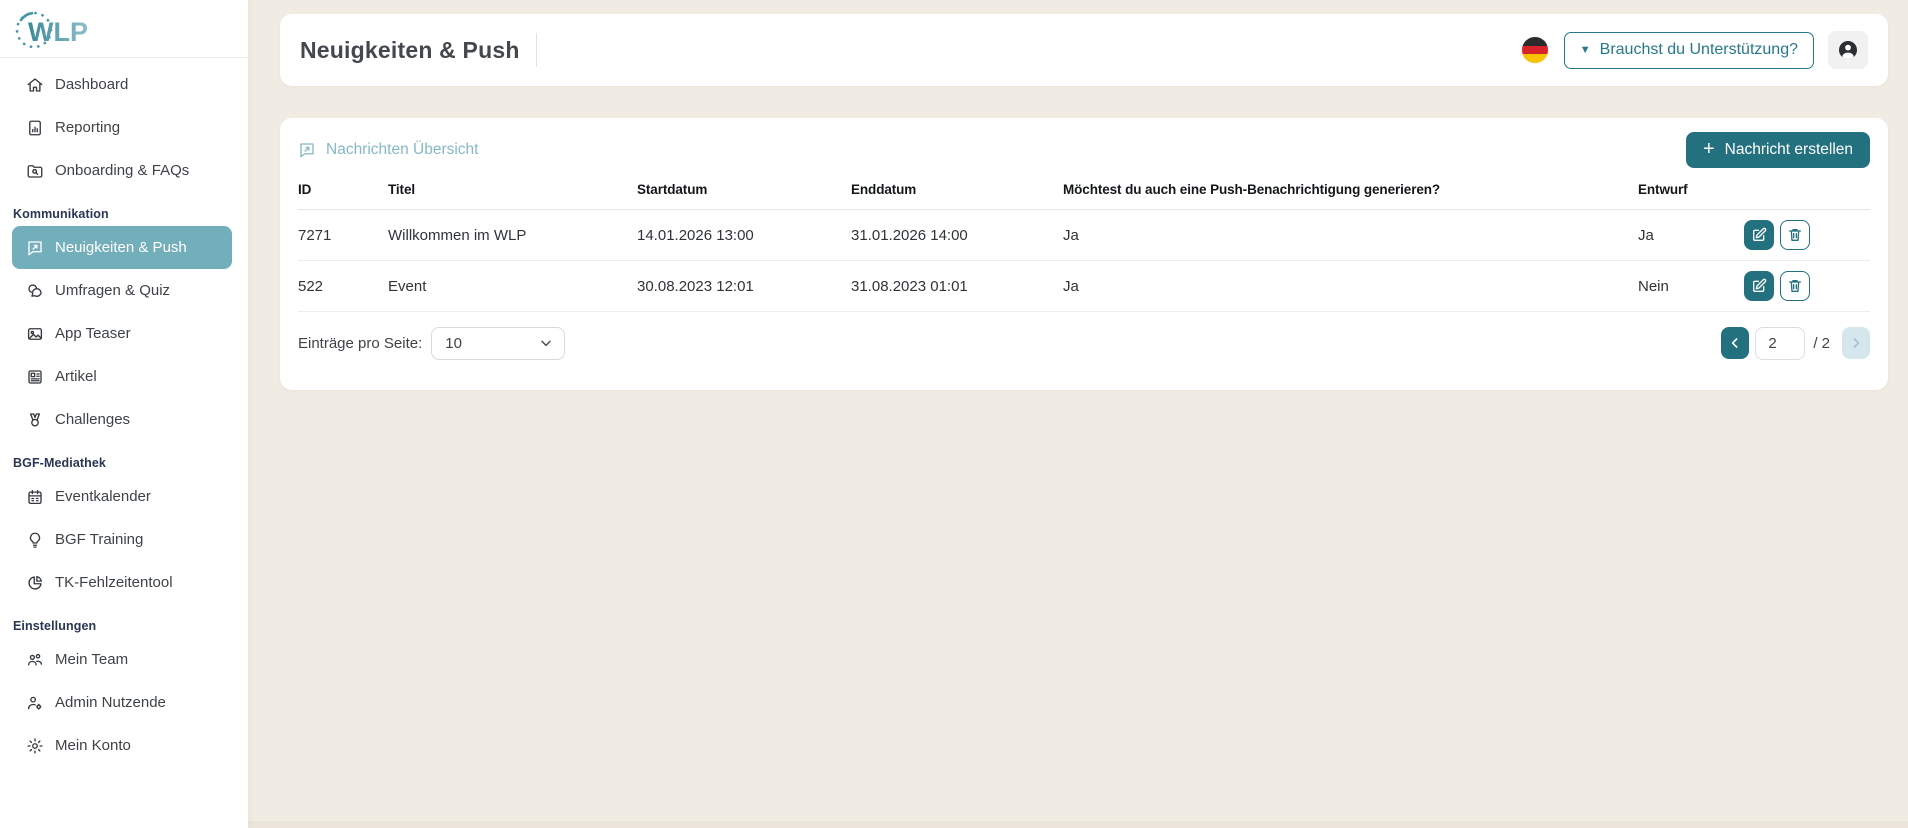 The height and width of the screenshot is (828, 1908). I want to click on chat-bubbles-icon, so click(35, 291).